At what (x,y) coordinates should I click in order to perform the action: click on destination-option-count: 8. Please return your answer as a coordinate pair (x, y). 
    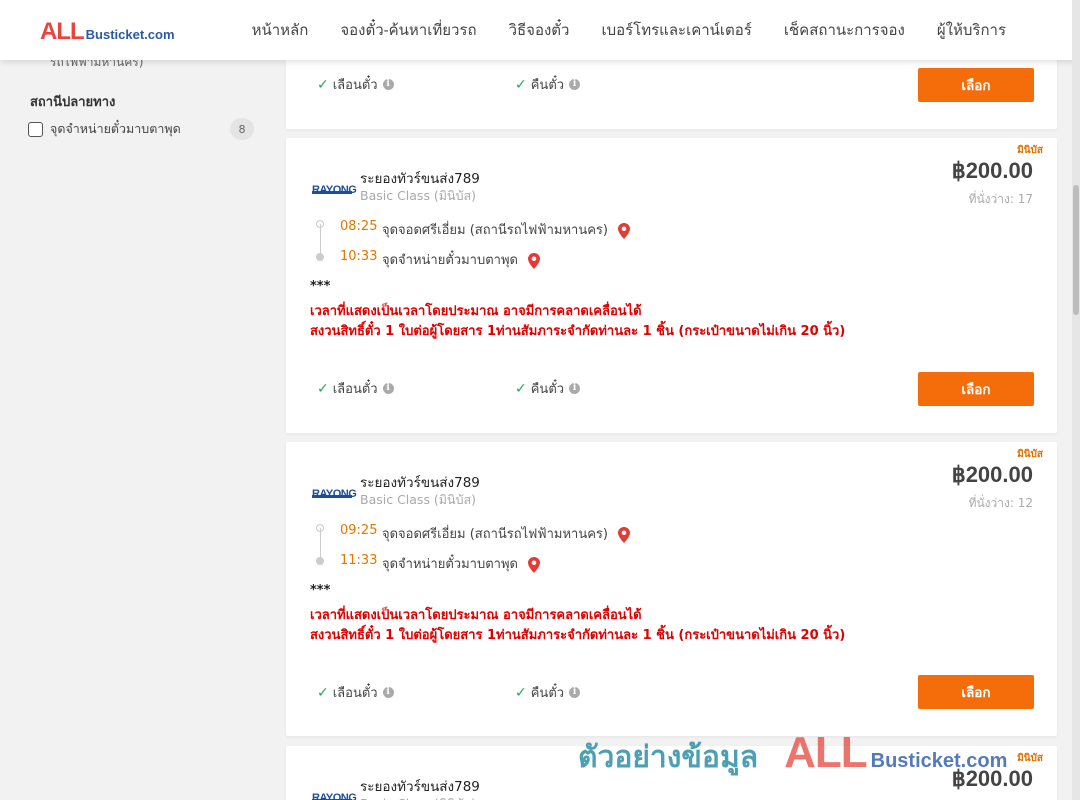
    Looking at the image, I should click on (242, 129).